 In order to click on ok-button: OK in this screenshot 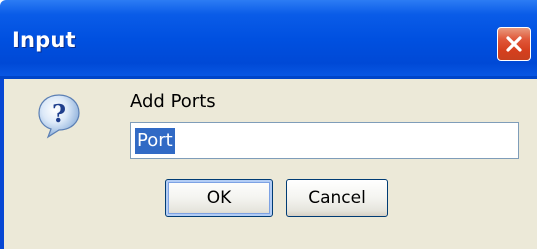, I will do `click(219, 198)`.